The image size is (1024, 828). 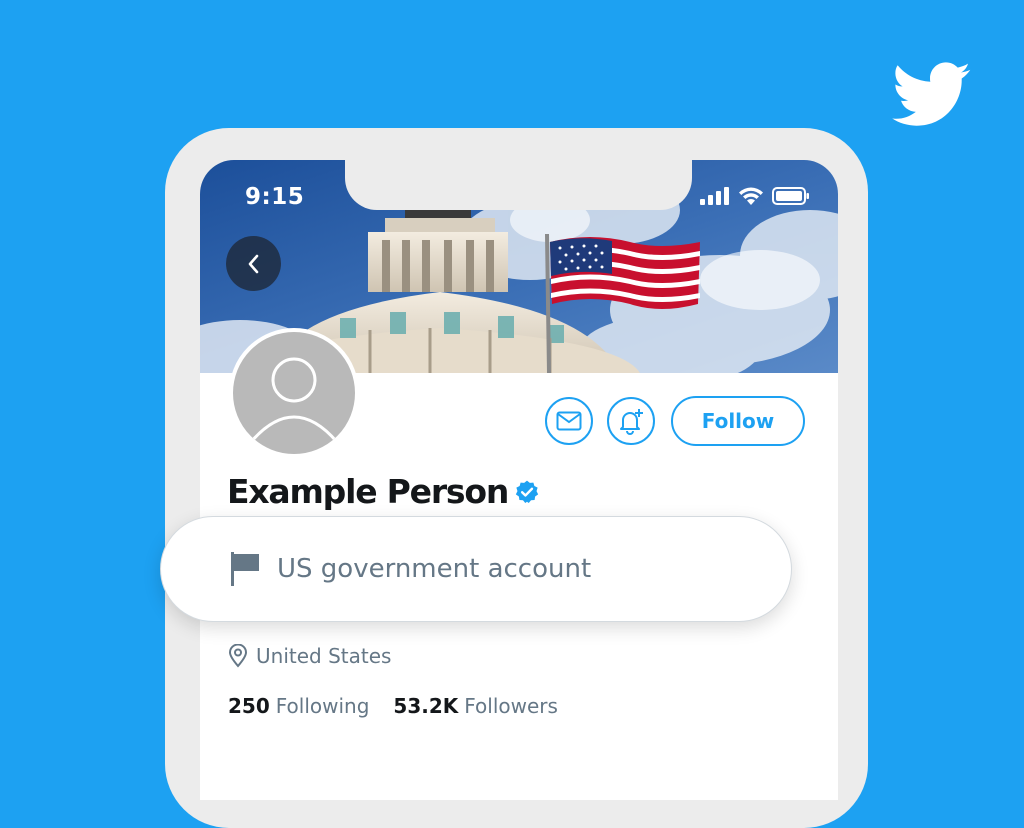 What do you see at coordinates (790, 196) in the screenshot?
I see `battery-icon` at bounding box center [790, 196].